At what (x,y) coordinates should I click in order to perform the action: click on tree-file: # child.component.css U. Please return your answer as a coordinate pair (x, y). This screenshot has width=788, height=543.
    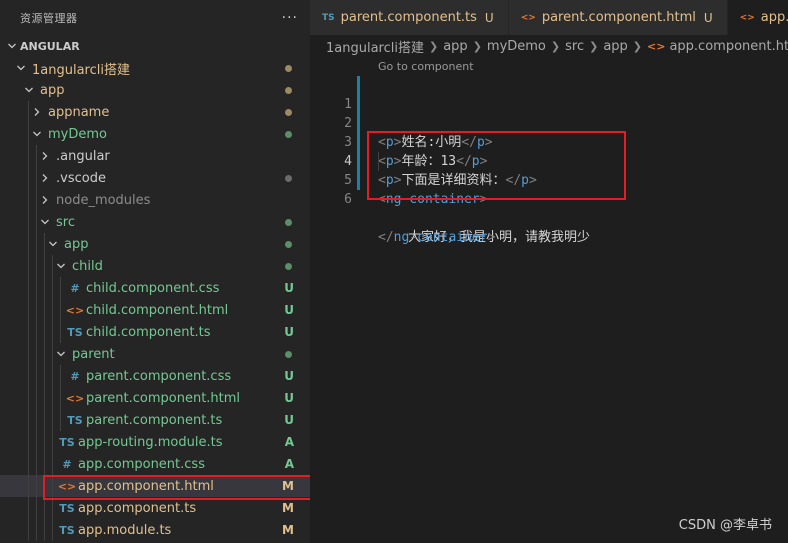
    Looking at the image, I should click on (155, 288).